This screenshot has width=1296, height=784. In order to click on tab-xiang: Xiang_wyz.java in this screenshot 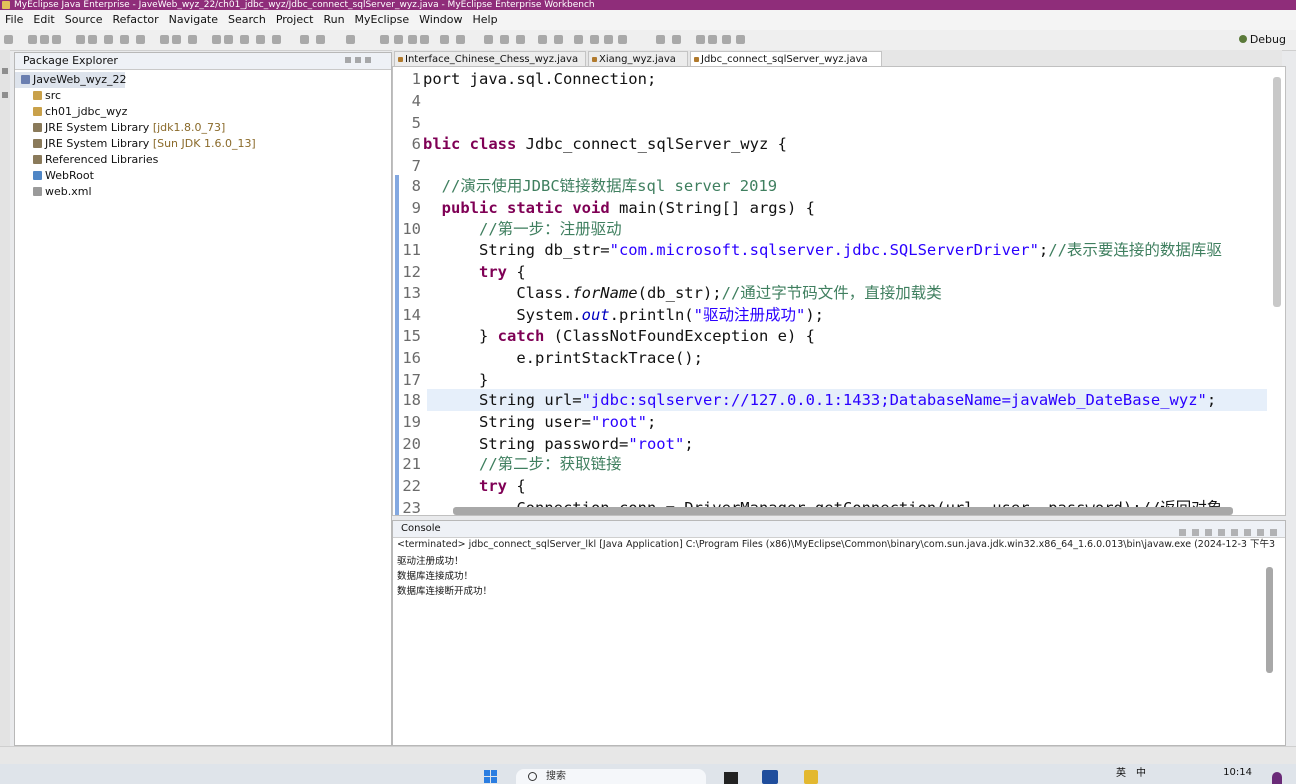, I will do `click(638, 58)`.